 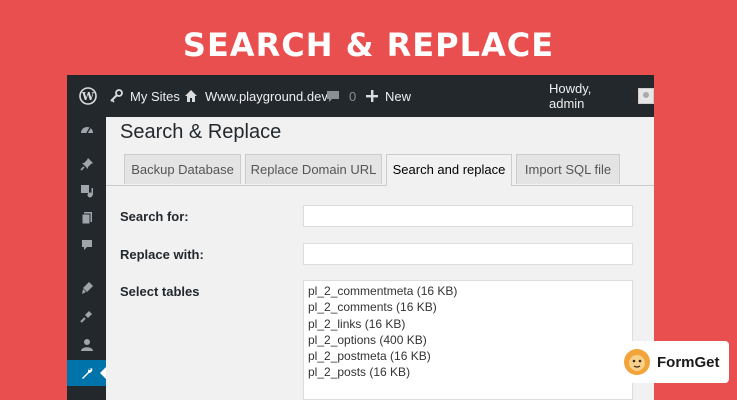 I want to click on wordpress-logo-icon: W, so click(x=88, y=96).